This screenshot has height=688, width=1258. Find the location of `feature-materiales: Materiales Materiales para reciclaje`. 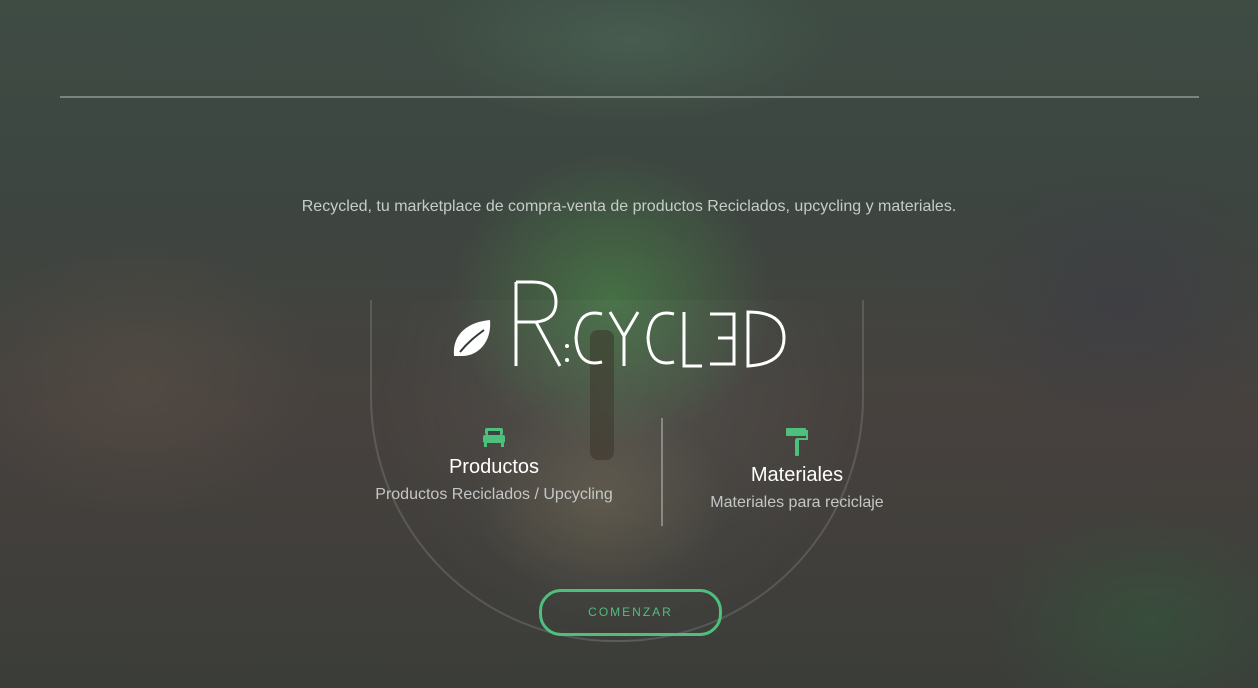

feature-materiales: Materiales Materiales para reciclaje is located at coordinates (797, 469).